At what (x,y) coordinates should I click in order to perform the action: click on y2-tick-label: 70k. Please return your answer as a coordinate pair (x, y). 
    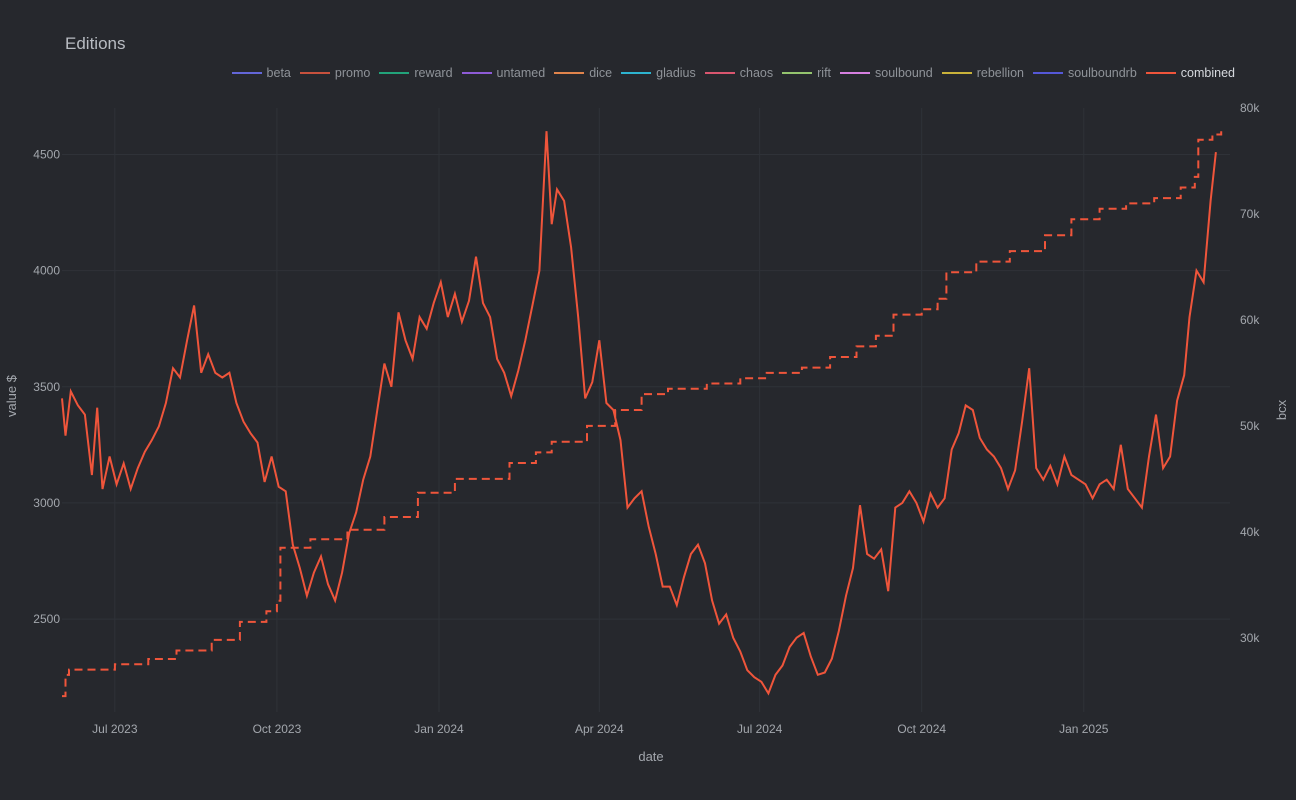
    Looking at the image, I should click on (1250, 214).